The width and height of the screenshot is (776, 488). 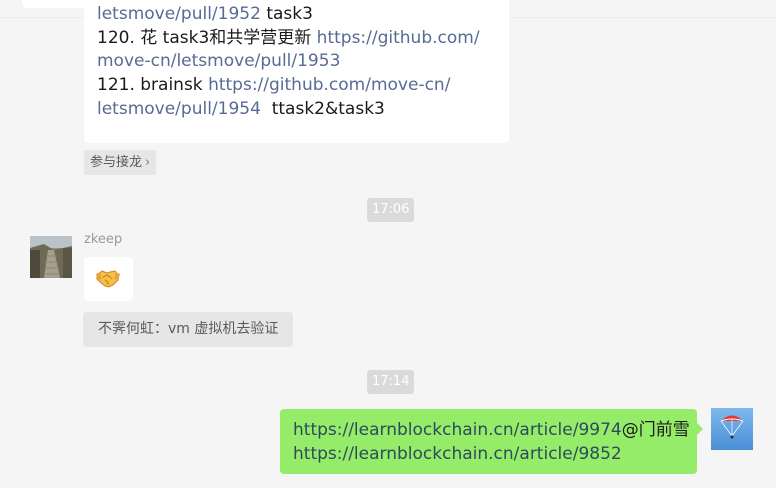 What do you see at coordinates (457, 454) in the screenshot?
I see `article-link: https://learnblockchain.cn/article/9852` at bounding box center [457, 454].